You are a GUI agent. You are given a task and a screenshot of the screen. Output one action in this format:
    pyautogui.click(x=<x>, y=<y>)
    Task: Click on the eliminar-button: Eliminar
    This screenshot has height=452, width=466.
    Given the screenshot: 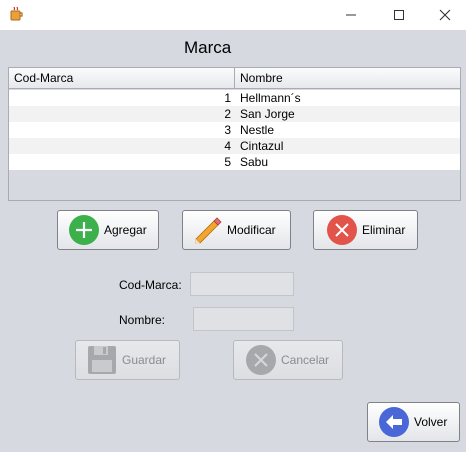 What is the action you would take?
    pyautogui.click(x=365, y=230)
    